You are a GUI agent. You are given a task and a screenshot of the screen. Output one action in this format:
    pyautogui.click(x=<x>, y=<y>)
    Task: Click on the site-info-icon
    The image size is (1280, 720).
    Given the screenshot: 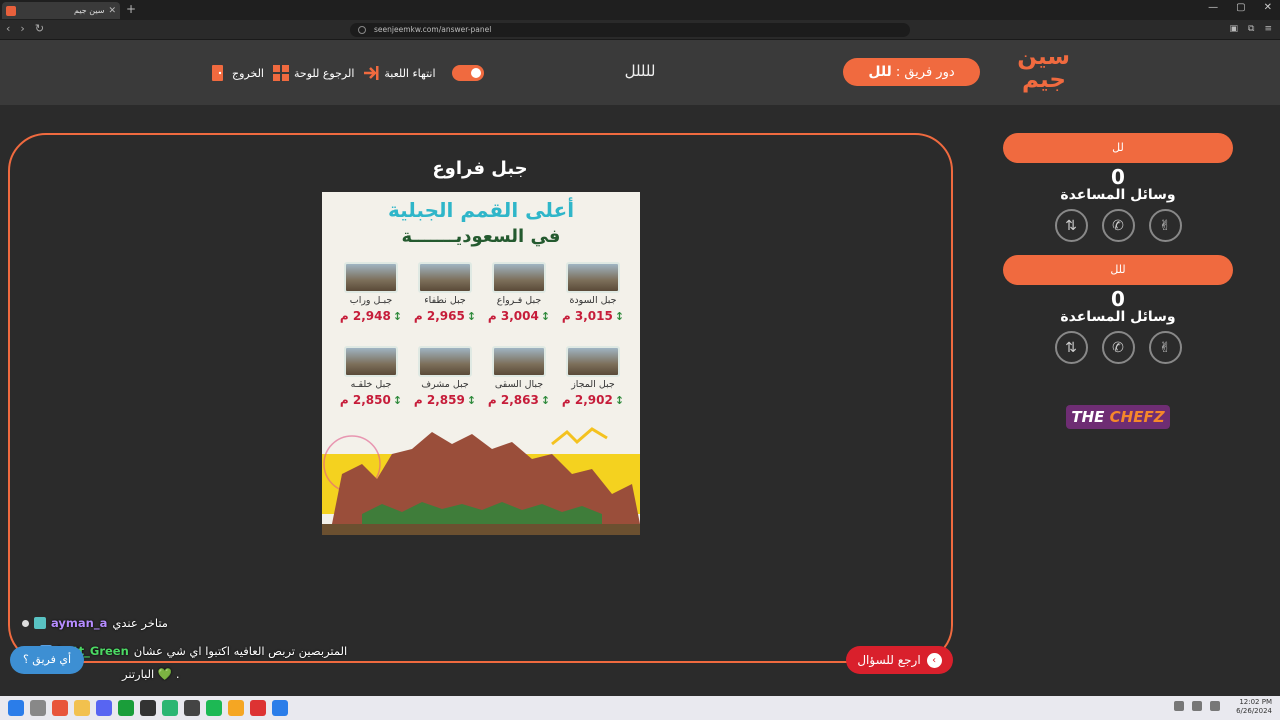 What is the action you would take?
    pyautogui.click(x=362, y=30)
    